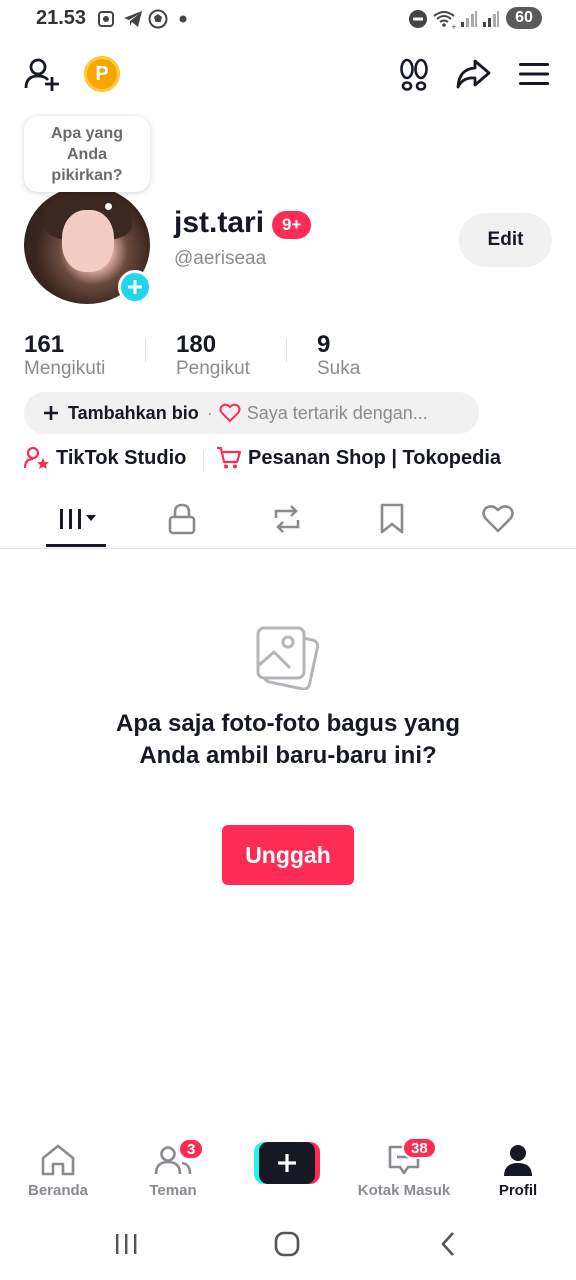 This screenshot has width=576, height=1280. I want to click on friends-badge: 3, so click(191, 1149).